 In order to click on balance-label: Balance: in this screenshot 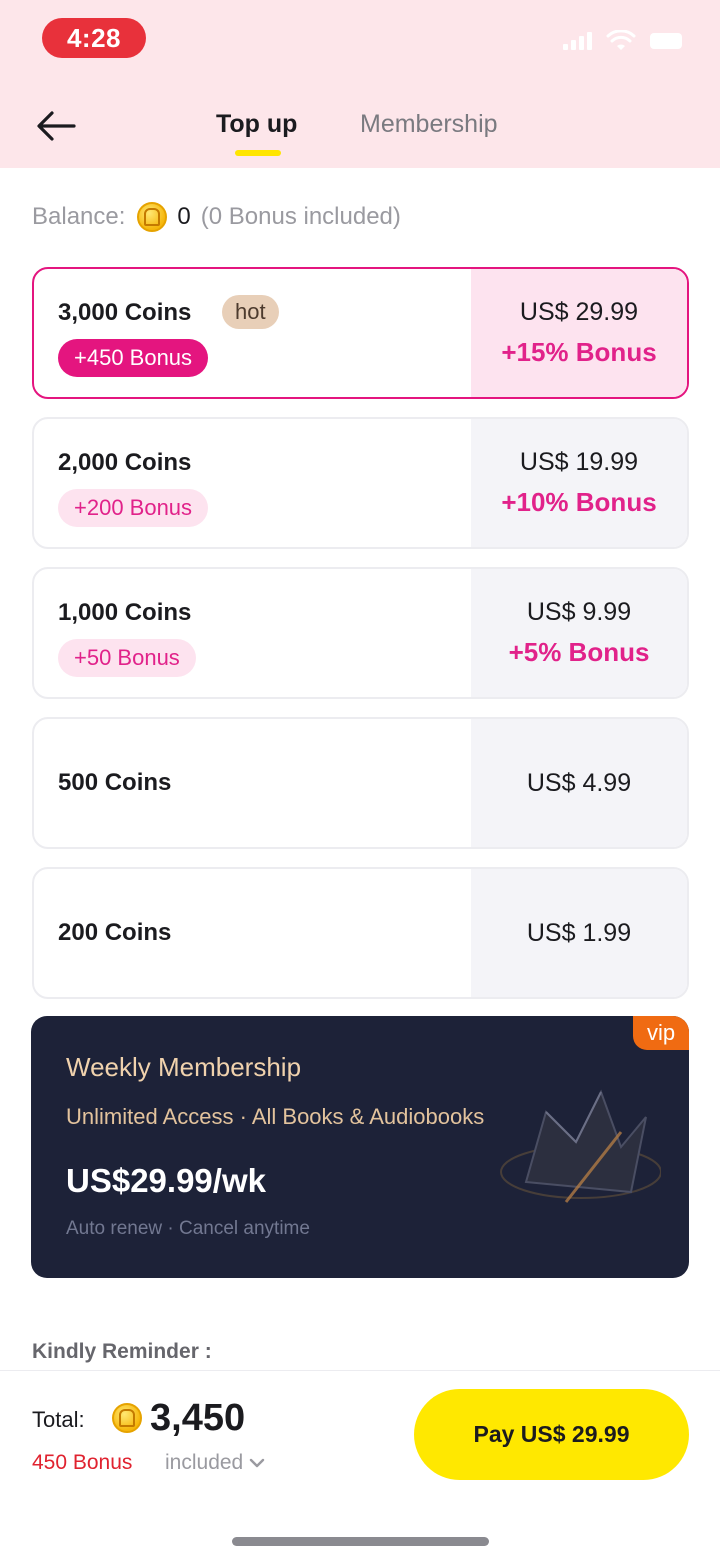, I will do `click(79, 216)`.